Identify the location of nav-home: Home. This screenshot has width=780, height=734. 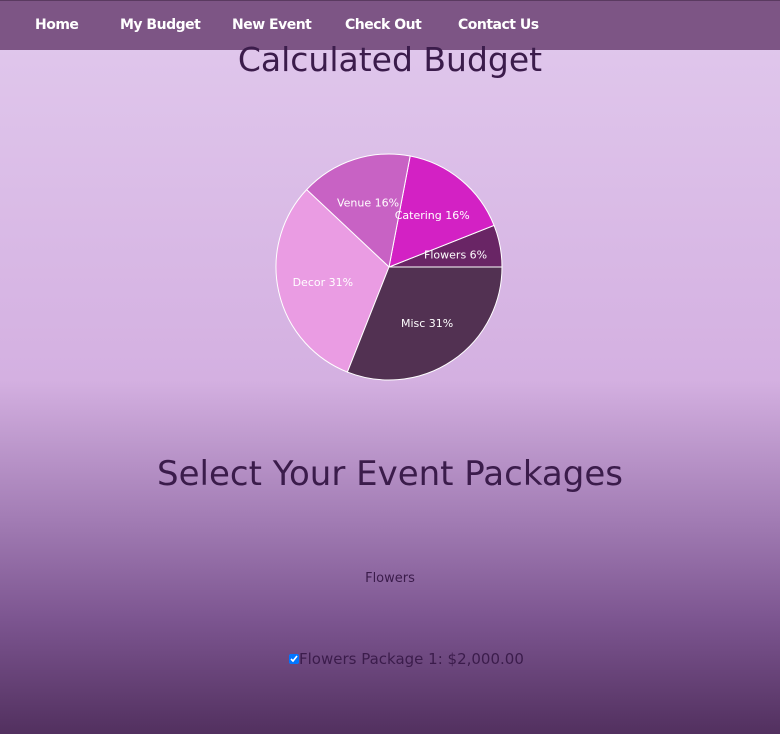
(57, 25).